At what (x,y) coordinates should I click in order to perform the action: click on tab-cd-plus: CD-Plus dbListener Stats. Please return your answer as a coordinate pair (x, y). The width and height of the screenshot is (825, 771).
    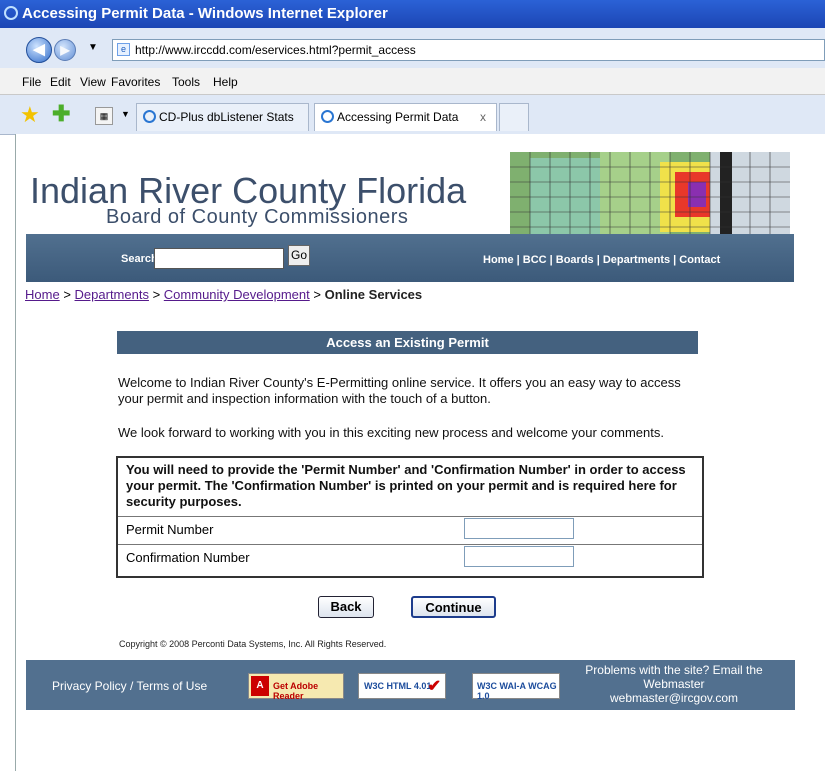
    Looking at the image, I should click on (222, 117).